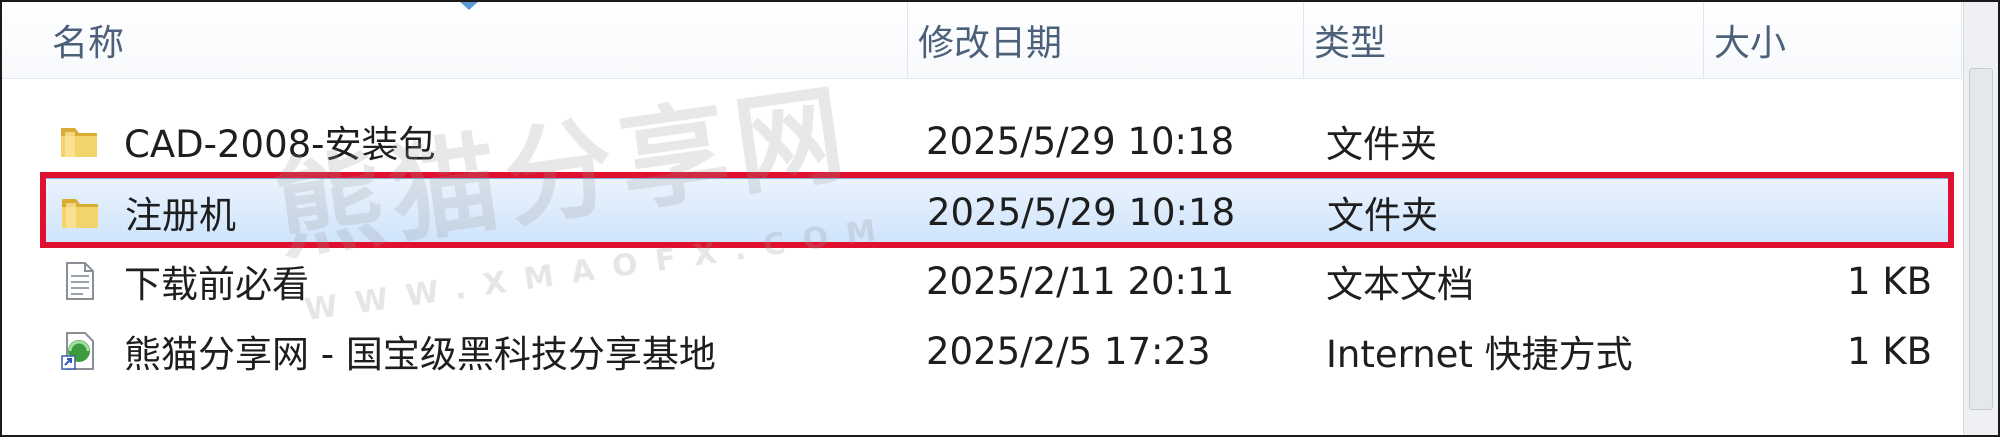 Image resolution: width=2000 pixels, height=437 pixels. Describe the element at coordinates (990, 43) in the screenshot. I see `column-header-modified-label: 修改日期` at that location.